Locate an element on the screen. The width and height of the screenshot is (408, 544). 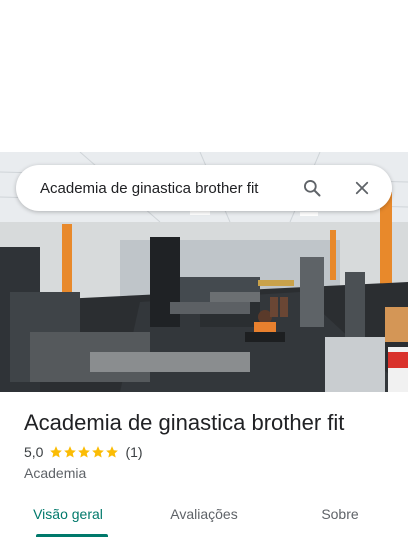
search-bar: Academia de ginastica brother fit is located at coordinates (204, 188).